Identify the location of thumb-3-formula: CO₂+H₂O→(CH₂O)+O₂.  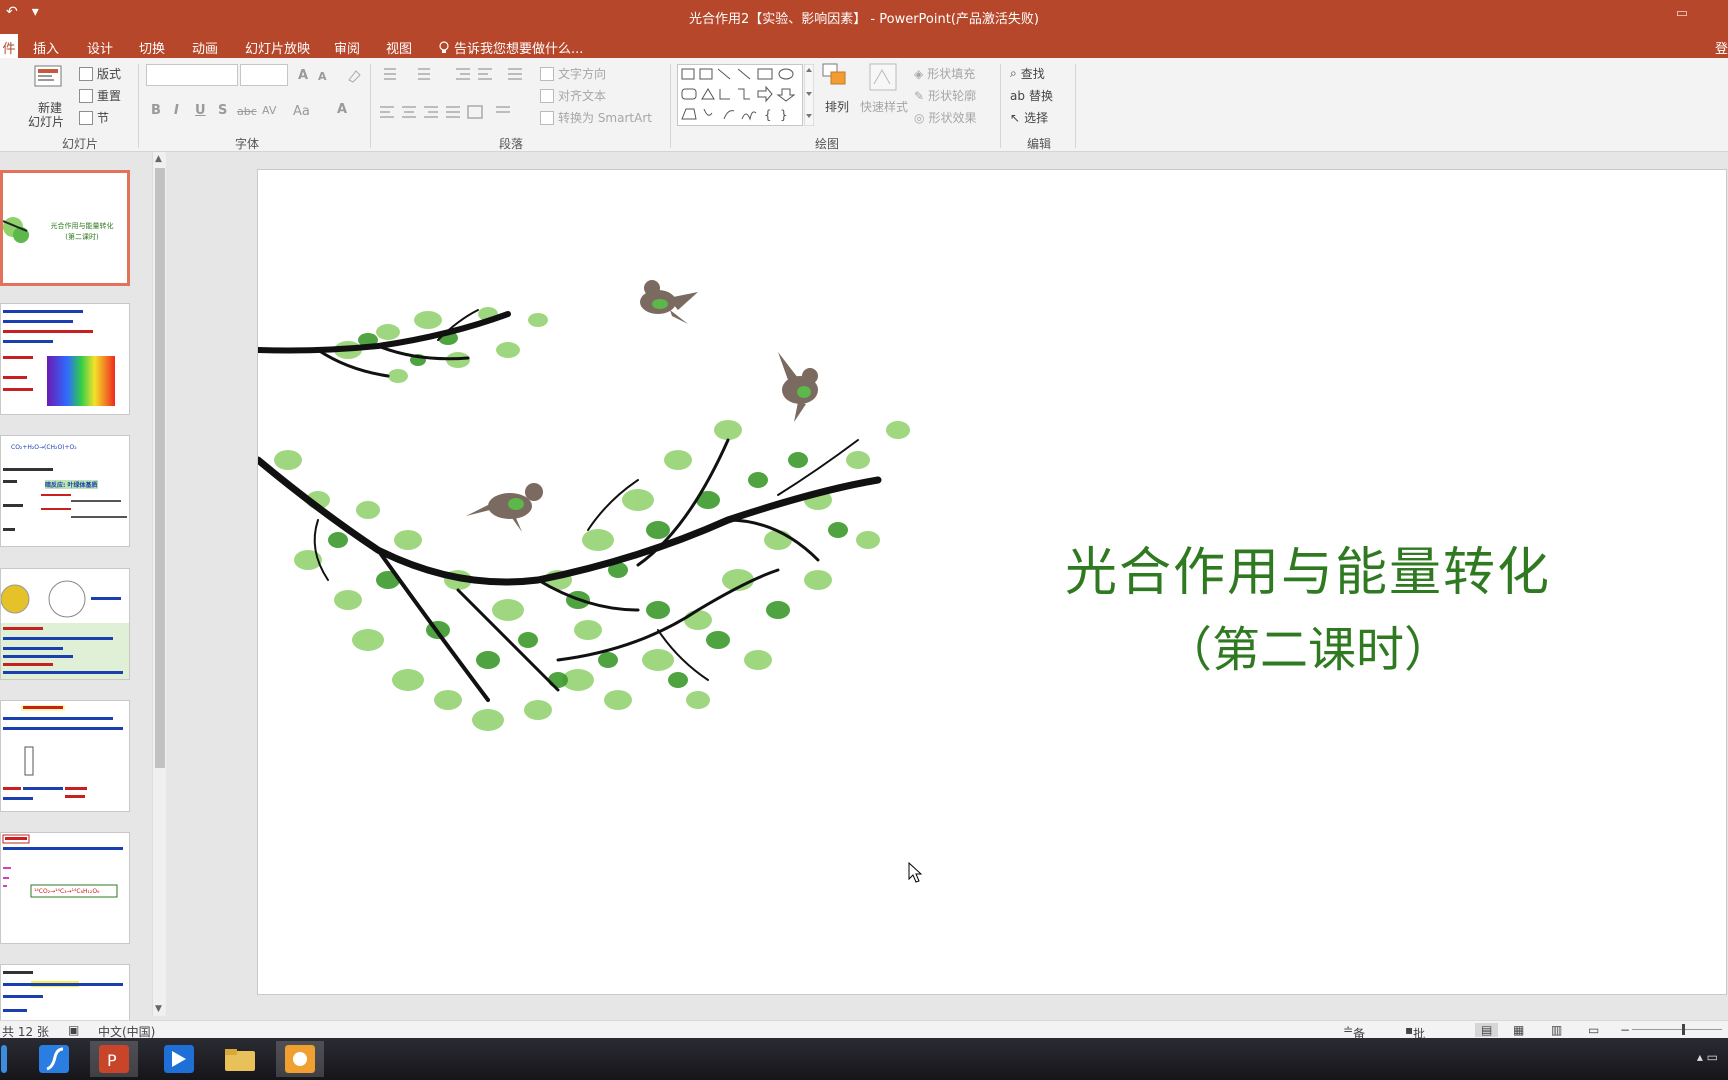
(44, 447).